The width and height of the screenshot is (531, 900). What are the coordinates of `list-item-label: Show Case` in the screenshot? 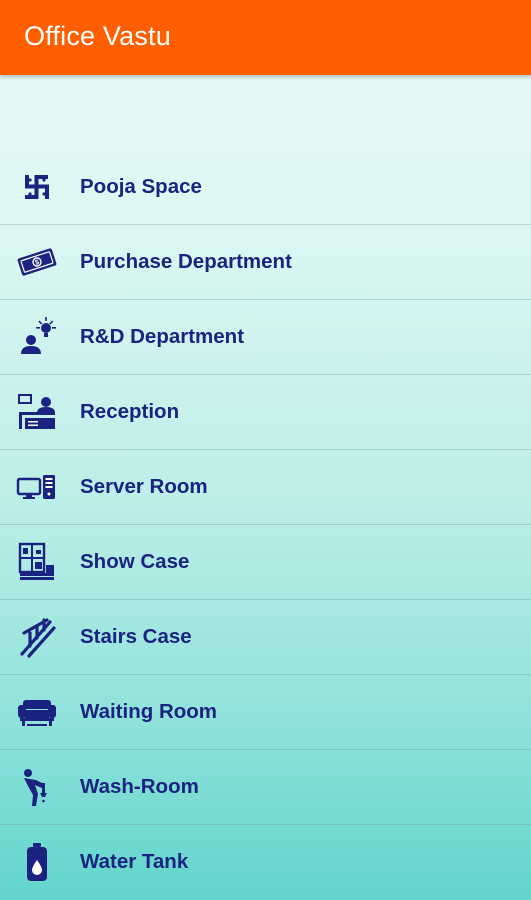 It's located at (135, 561).